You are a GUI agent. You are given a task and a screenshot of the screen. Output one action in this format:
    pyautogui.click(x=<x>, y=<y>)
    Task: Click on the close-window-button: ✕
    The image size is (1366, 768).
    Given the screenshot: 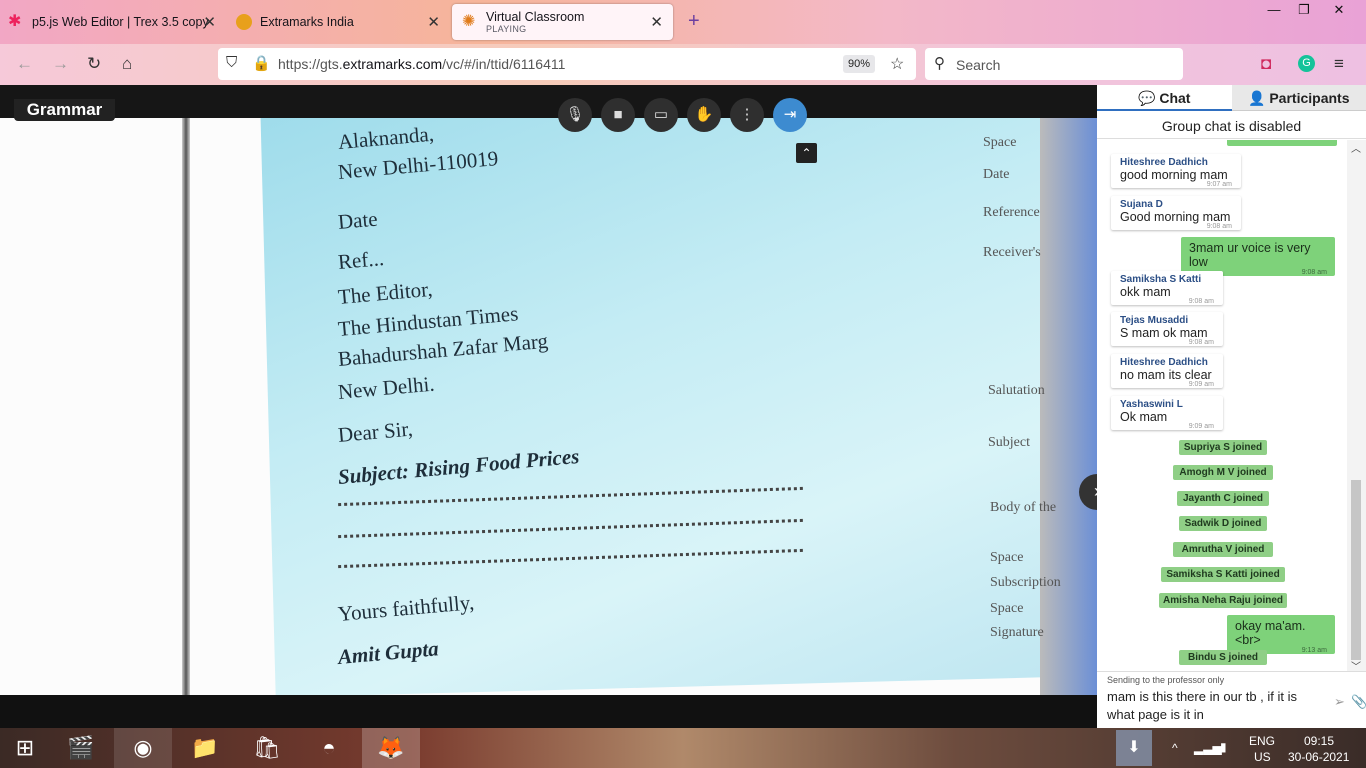 What is the action you would take?
    pyautogui.click(x=1339, y=11)
    